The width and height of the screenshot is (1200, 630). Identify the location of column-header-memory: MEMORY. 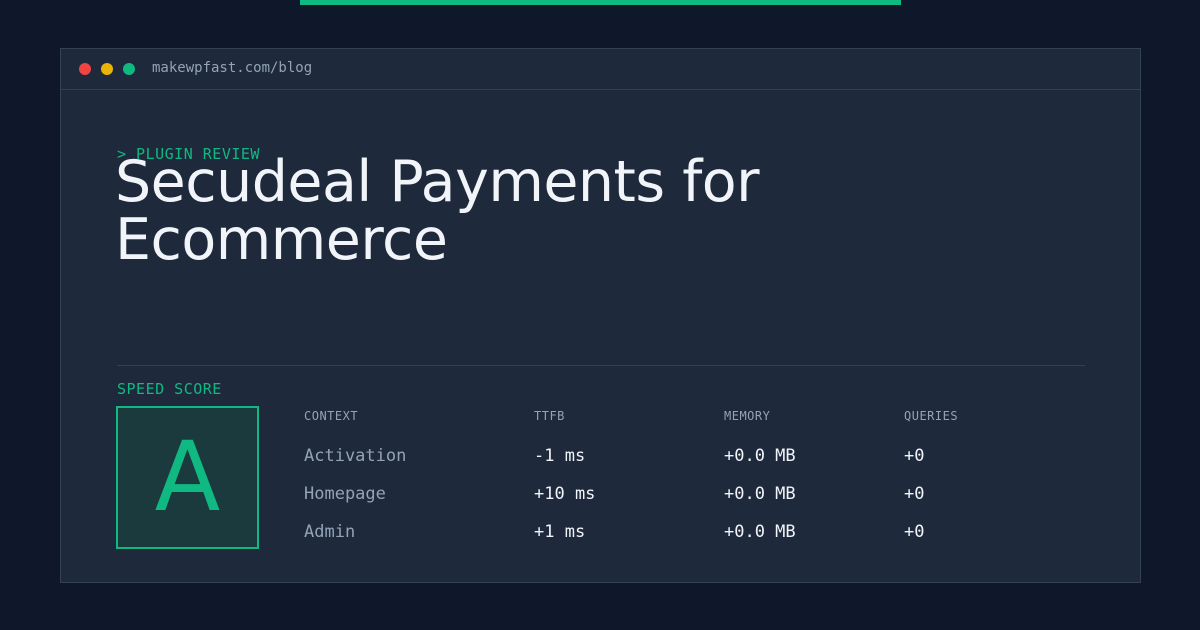
(747, 416).